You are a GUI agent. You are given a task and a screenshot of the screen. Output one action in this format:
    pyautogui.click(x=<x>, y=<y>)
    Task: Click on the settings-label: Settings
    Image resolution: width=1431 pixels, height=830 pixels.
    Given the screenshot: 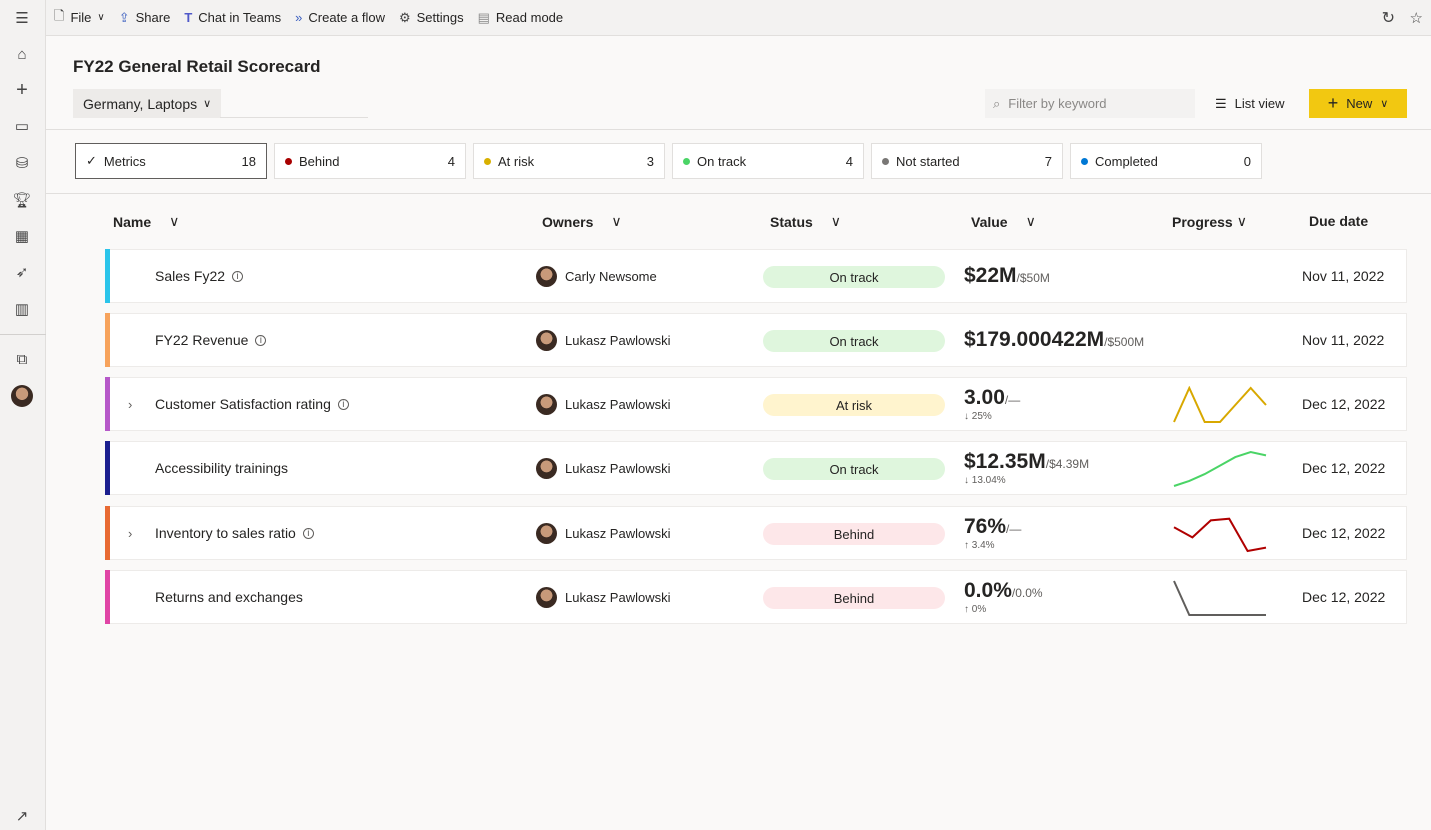 What is the action you would take?
    pyautogui.click(x=440, y=17)
    